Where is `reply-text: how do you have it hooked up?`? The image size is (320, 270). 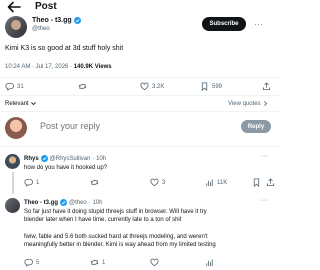
reply-text: how do you have it hooked up? is located at coordinates (66, 168).